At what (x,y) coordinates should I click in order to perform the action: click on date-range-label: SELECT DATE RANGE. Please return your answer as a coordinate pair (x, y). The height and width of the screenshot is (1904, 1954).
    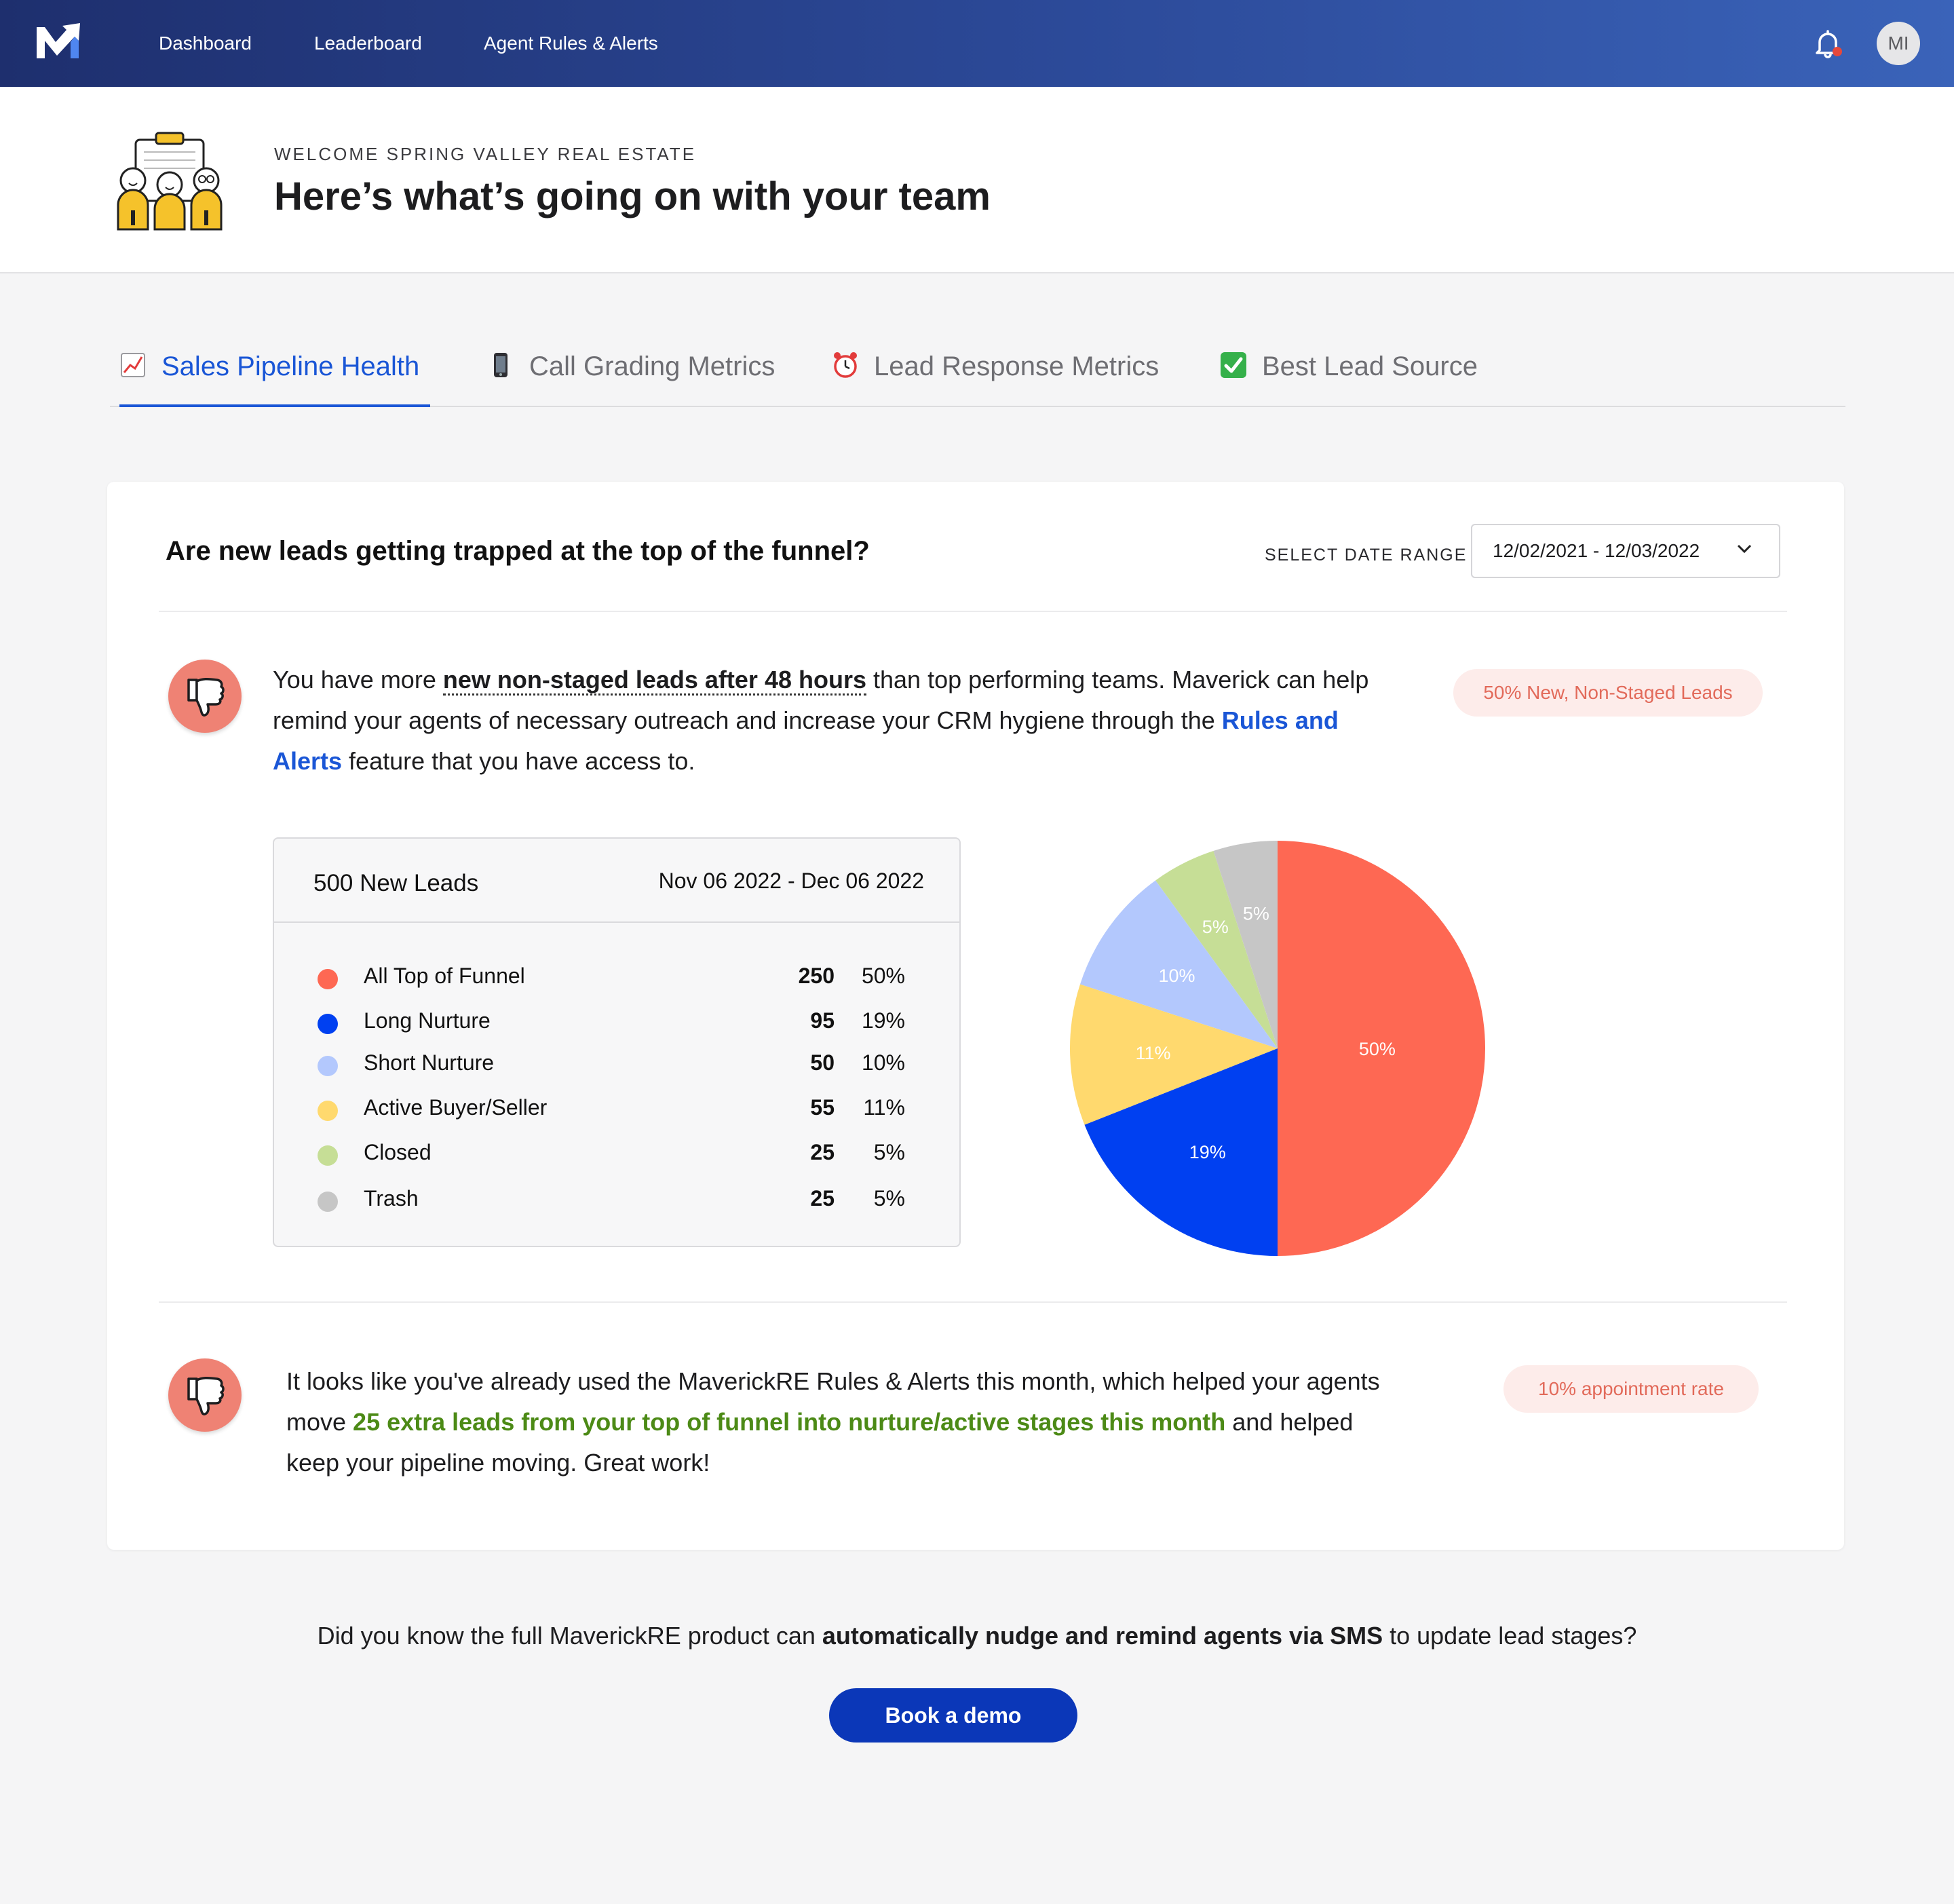
    Looking at the image, I should click on (1367, 555).